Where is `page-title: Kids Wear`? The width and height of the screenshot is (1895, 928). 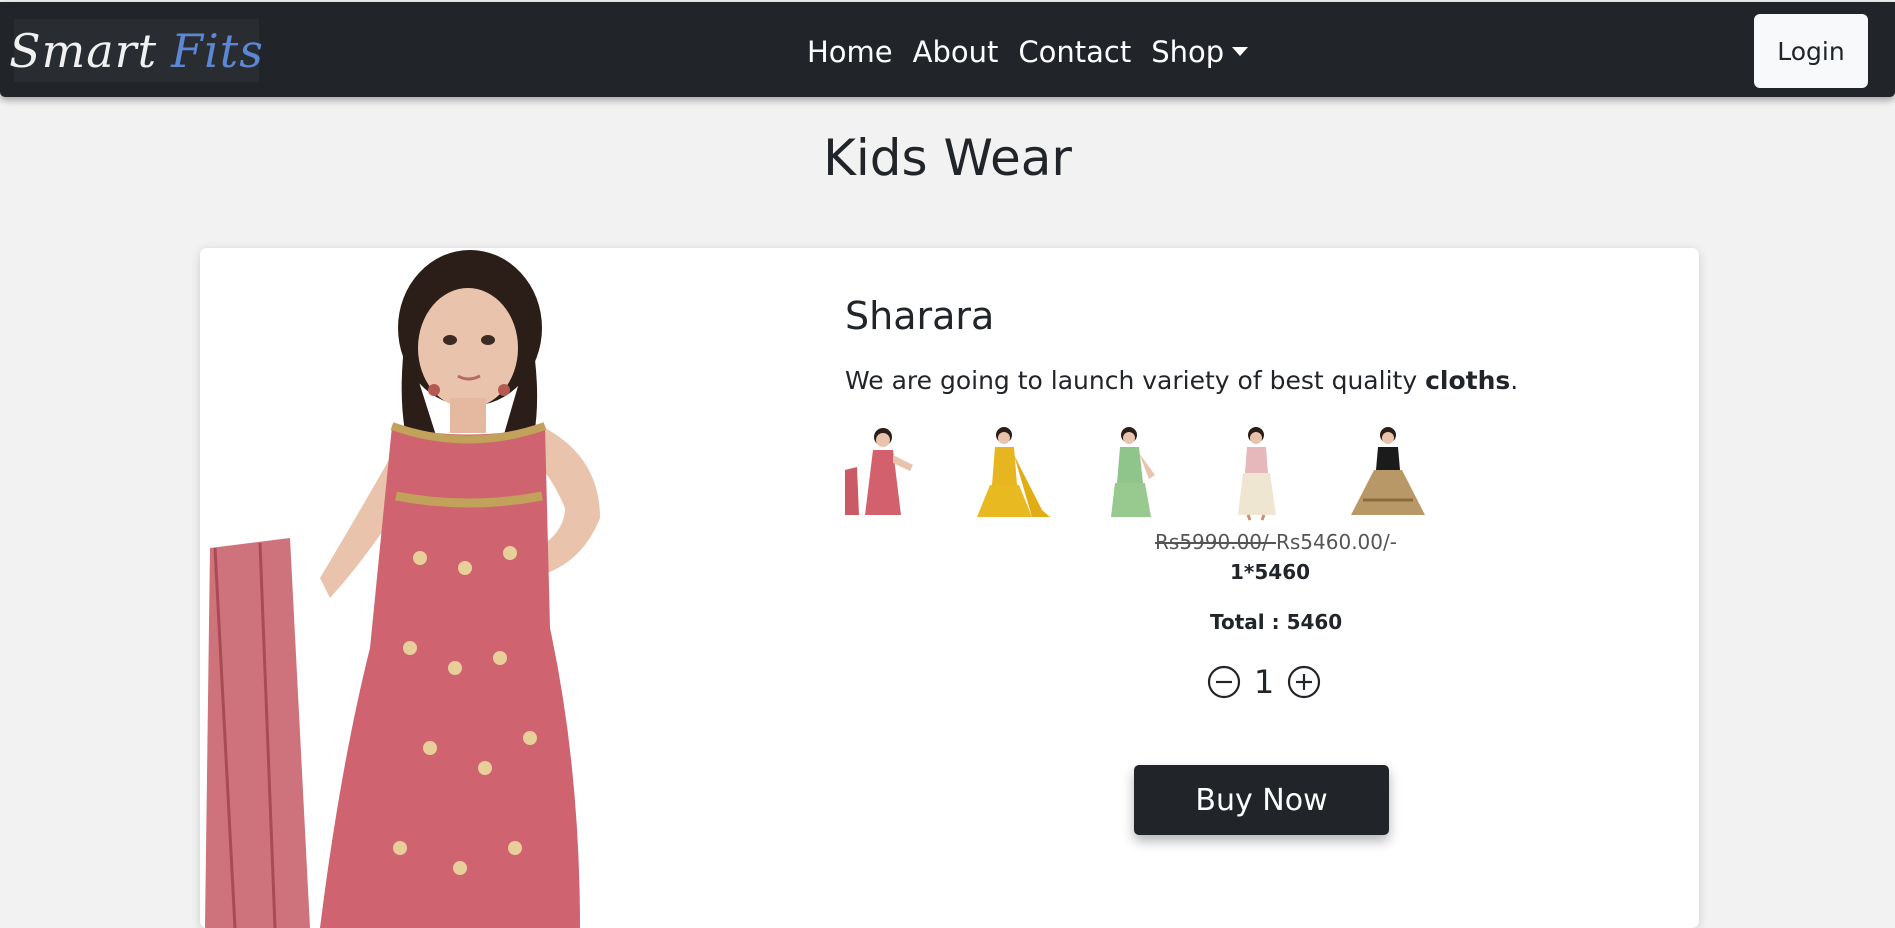 page-title: Kids Wear is located at coordinates (947, 158).